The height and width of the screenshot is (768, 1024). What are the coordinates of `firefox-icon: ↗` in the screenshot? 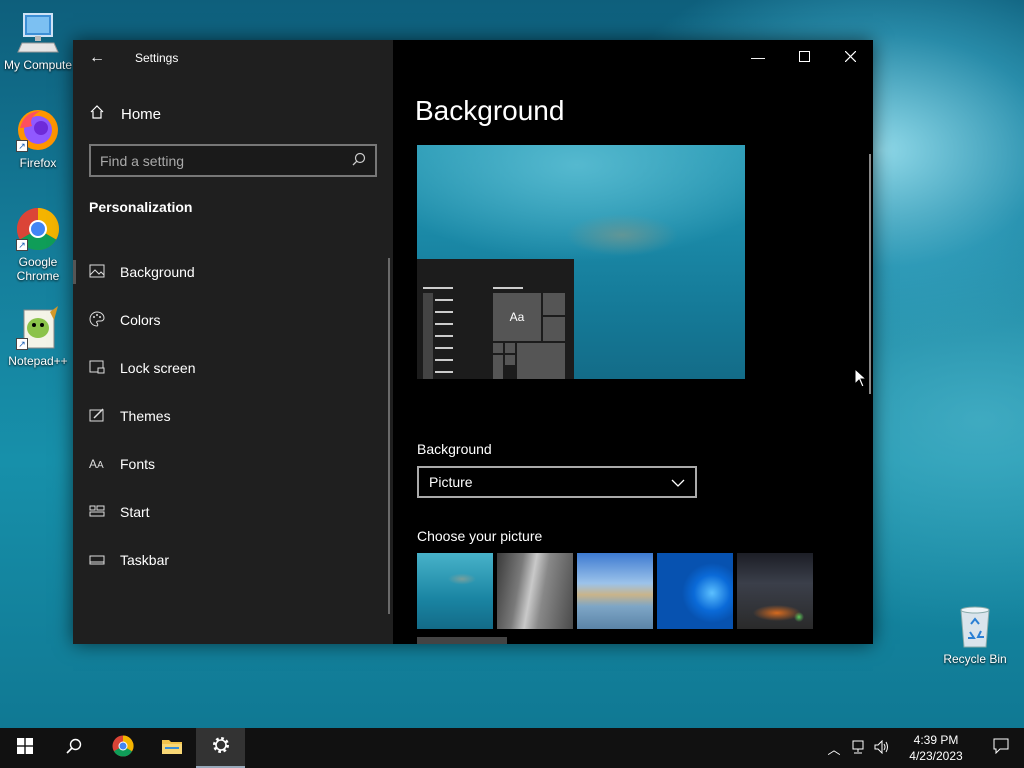 It's located at (38, 130).